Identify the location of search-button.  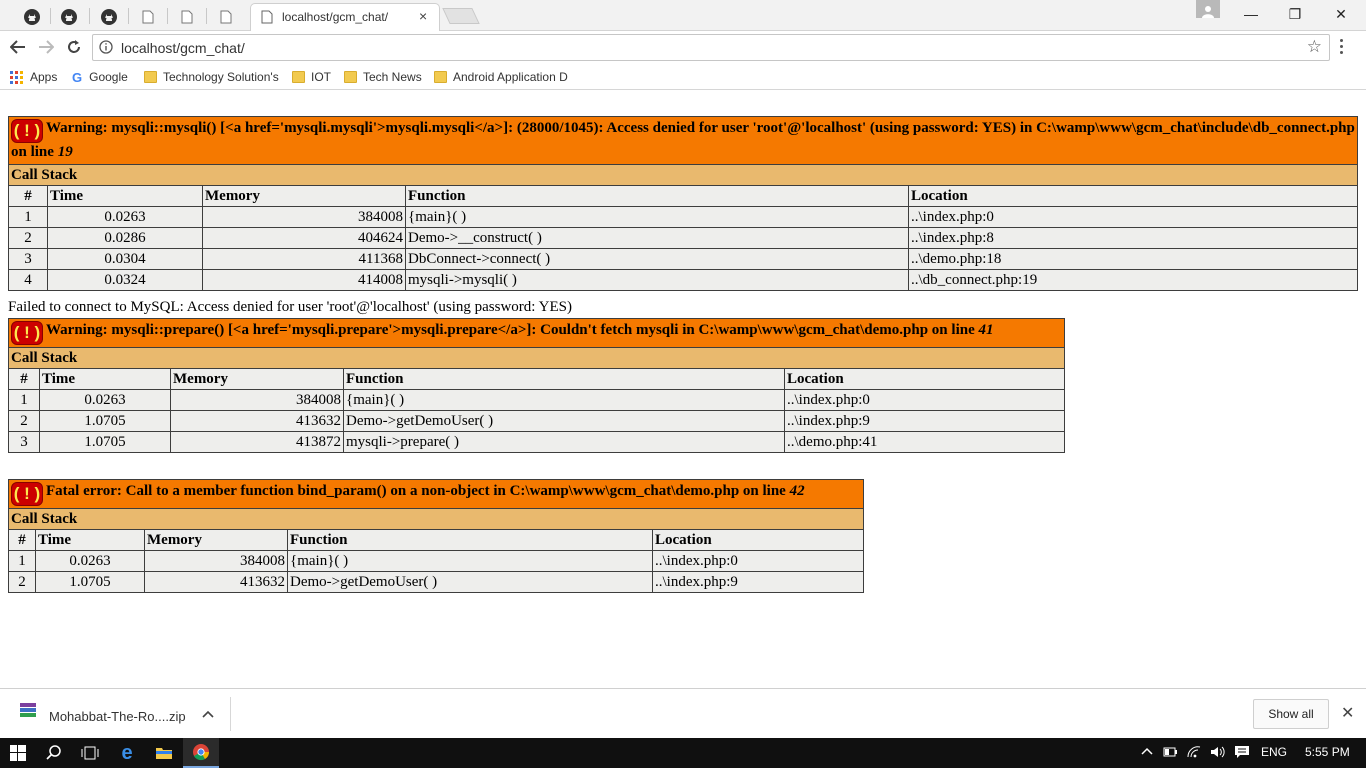
(54, 753).